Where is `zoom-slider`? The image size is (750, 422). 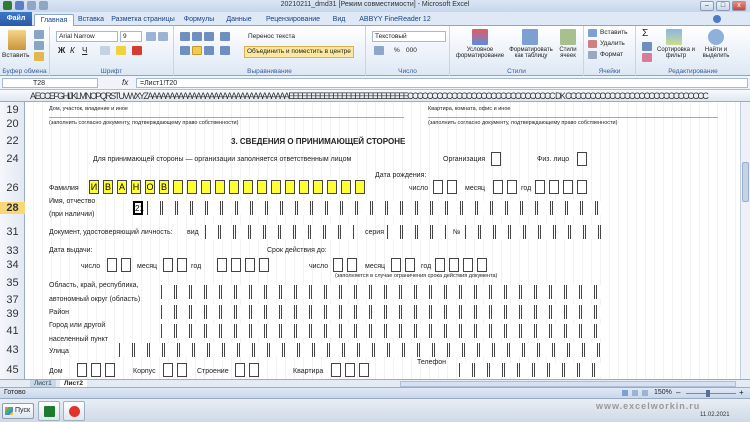
zoom-slider is located at coordinates (711, 393).